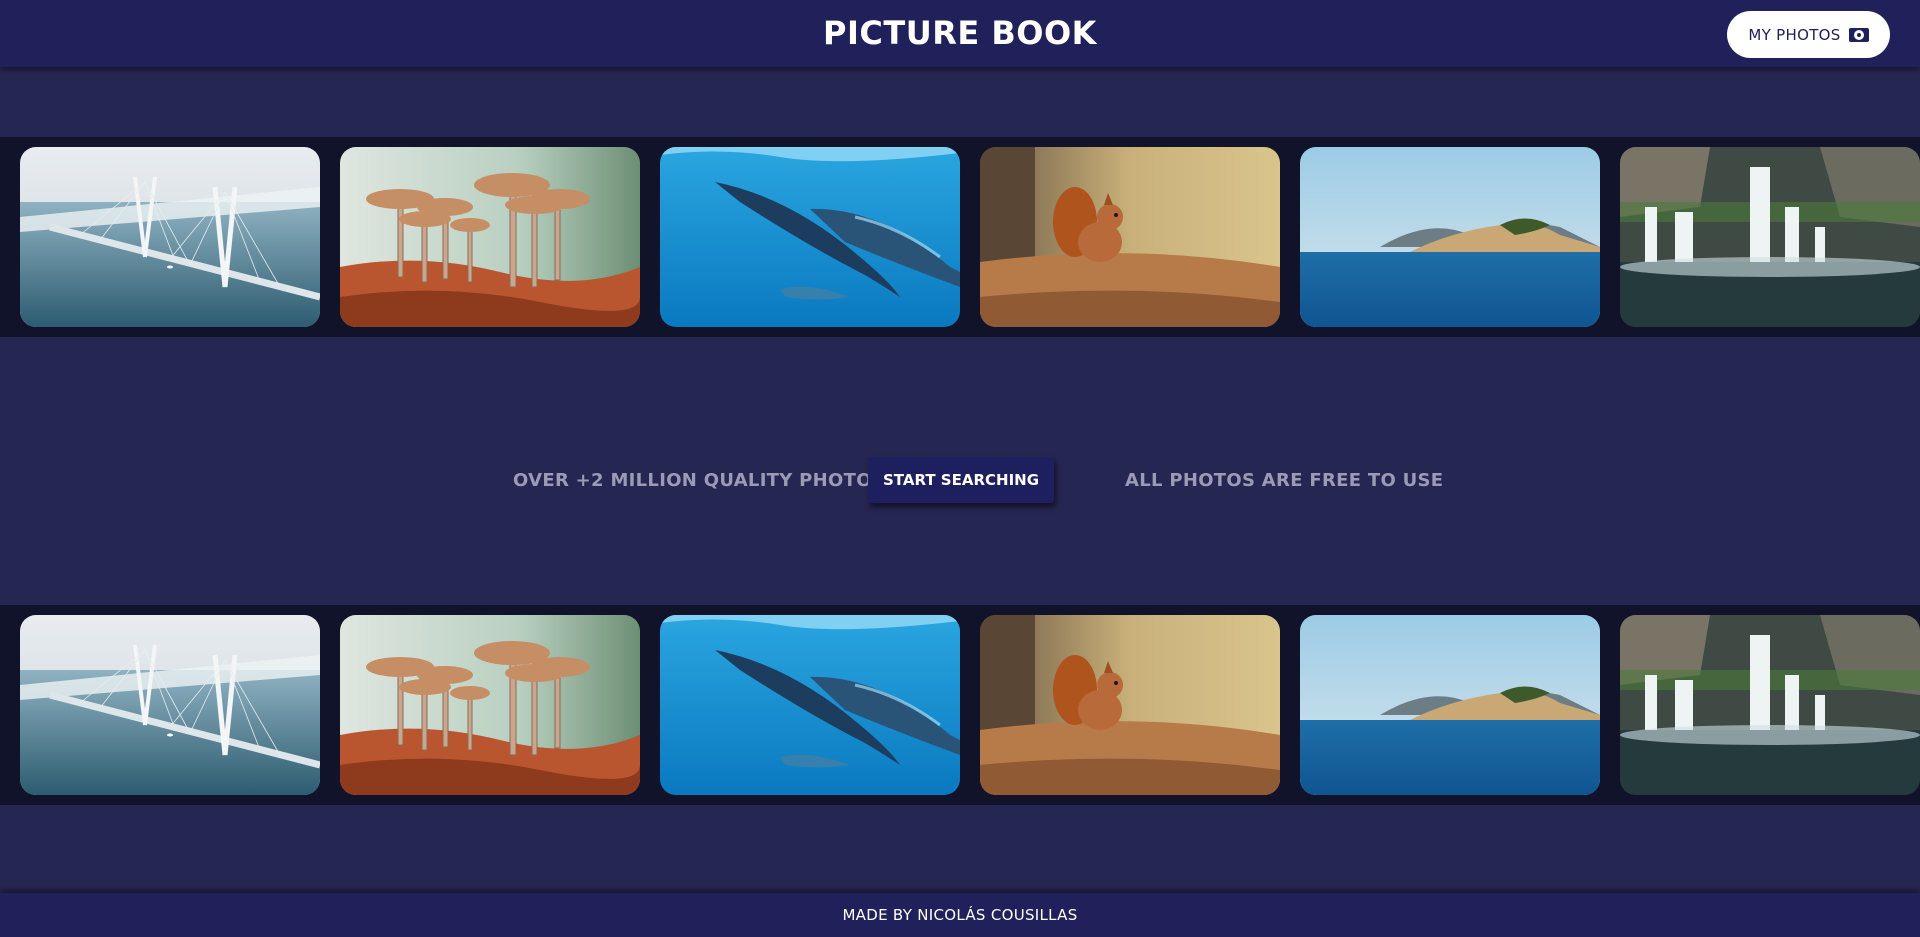 Image resolution: width=1920 pixels, height=937 pixels. I want to click on my-photos-label: MY PHOTOS, so click(1794, 34).